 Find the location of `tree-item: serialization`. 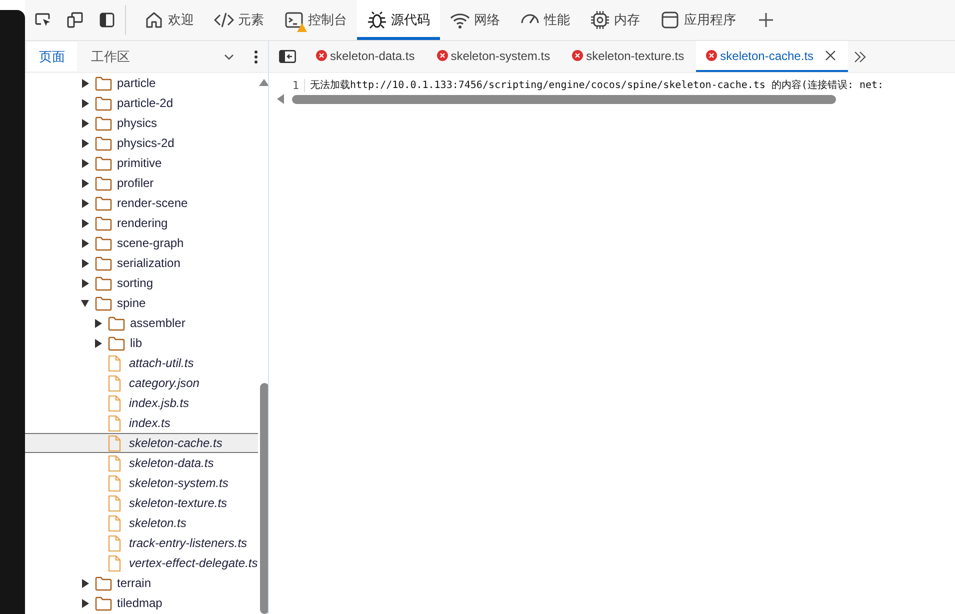

tree-item: serialization is located at coordinates (141, 263).